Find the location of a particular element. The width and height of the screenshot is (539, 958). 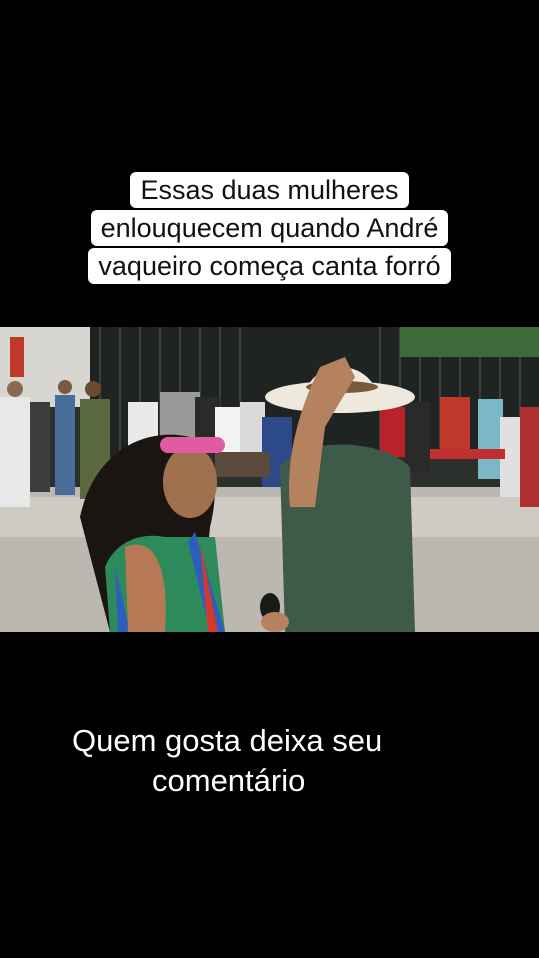

bottom-caption-line-1: Quem gosta deixa seu is located at coordinates (227, 740).